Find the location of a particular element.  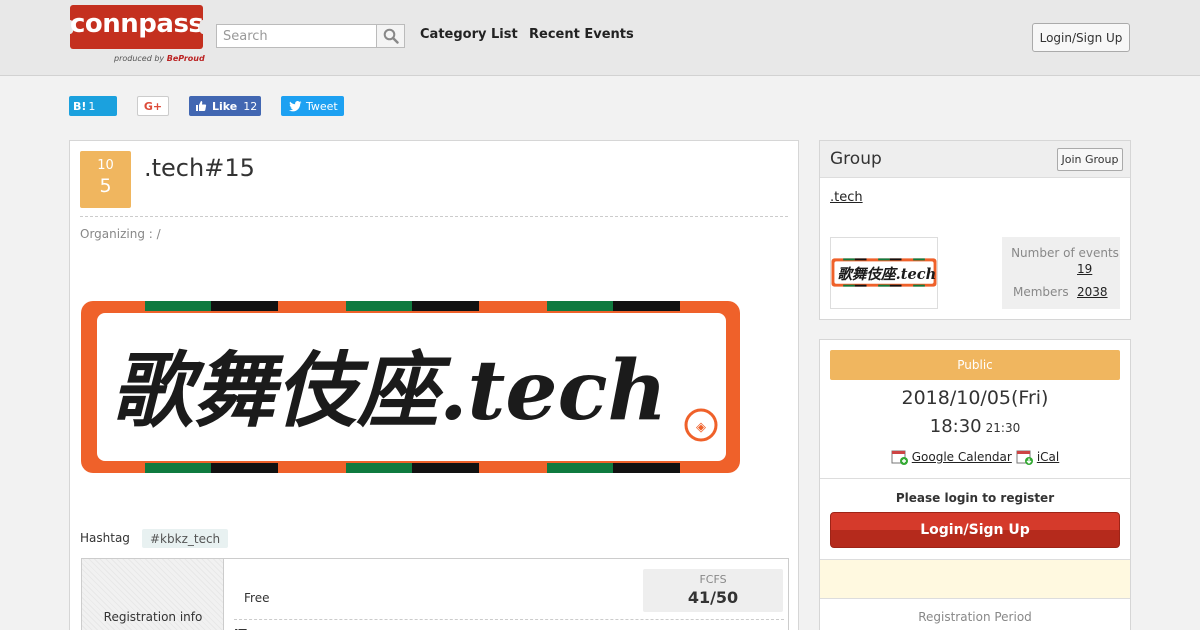

ticket-type: Free is located at coordinates (257, 598).